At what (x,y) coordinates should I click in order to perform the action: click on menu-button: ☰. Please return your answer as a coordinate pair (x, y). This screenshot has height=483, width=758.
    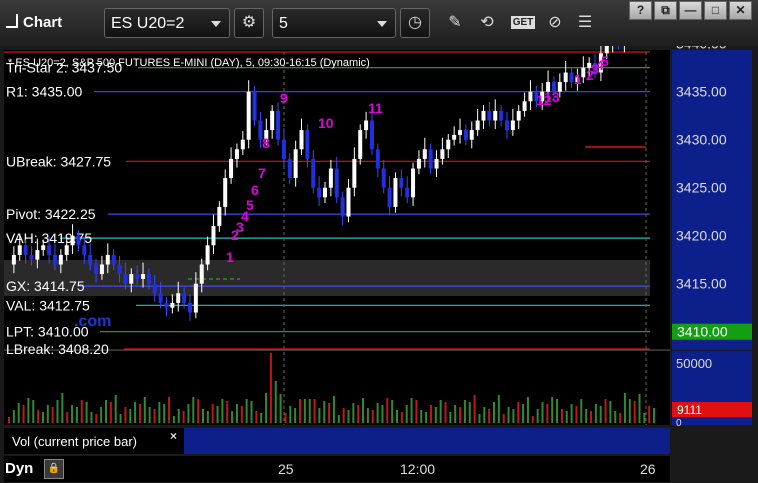
    Looking at the image, I should click on (585, 23).